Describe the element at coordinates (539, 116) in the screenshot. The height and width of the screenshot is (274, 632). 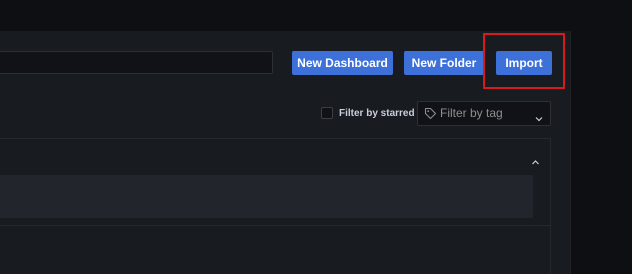
I see `chevron-down-icon` at that location.